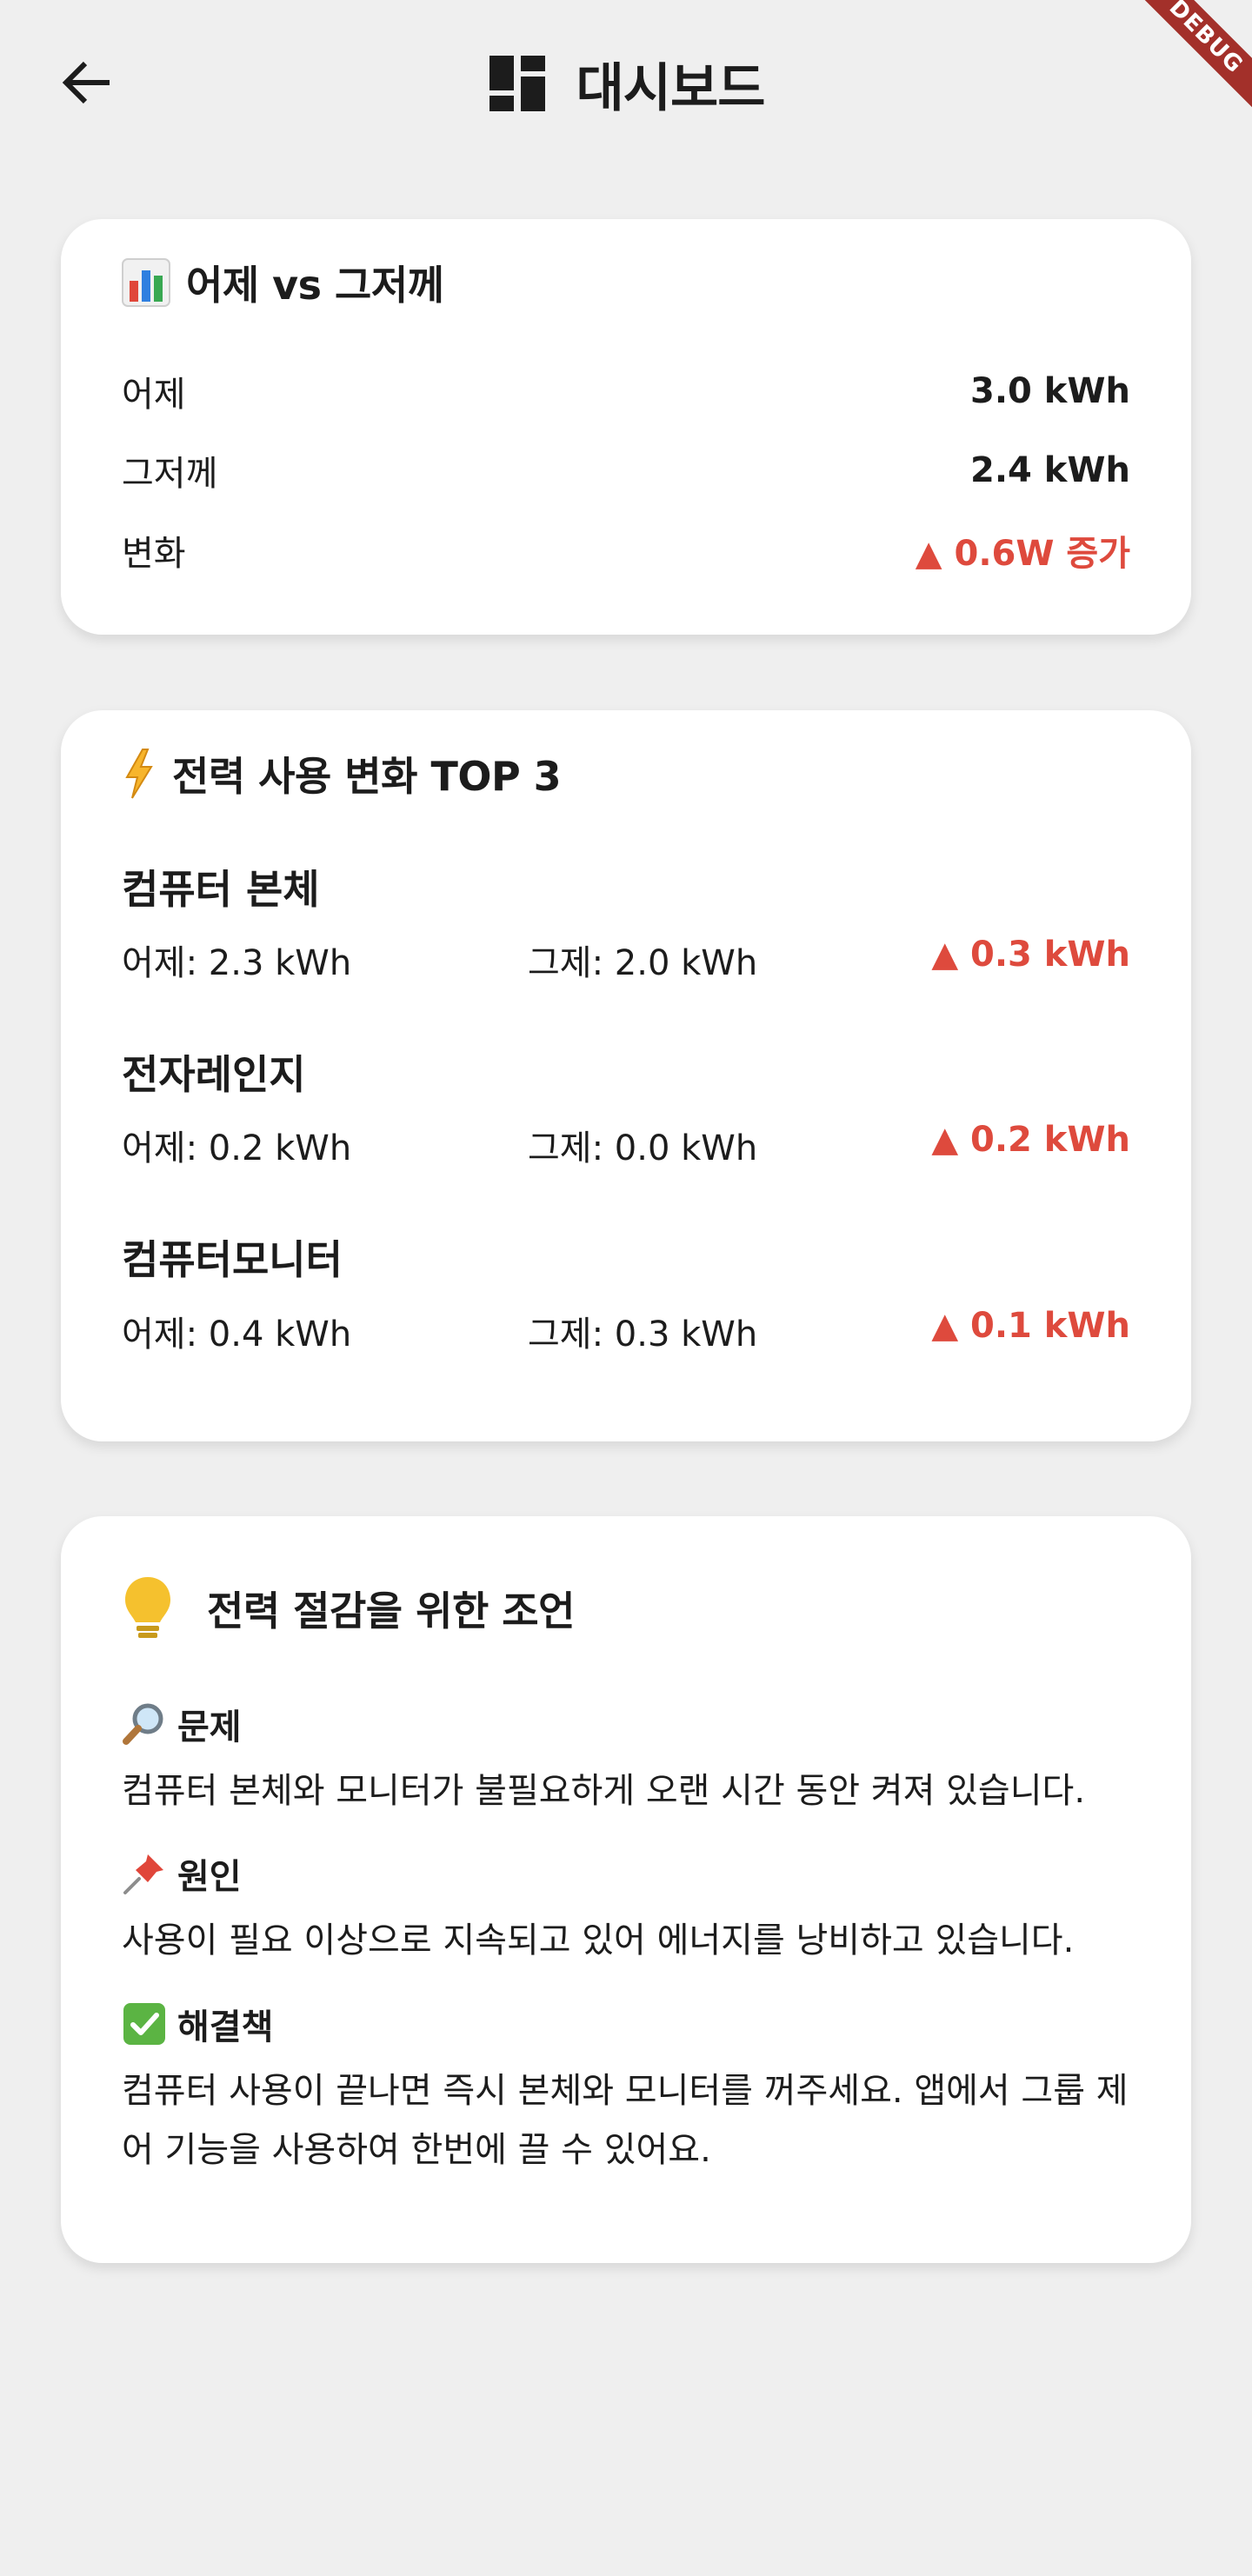 This screenshot has height=2576, width=1252. Describe the element at coordinates (154, 395) in the screenshot. I see `row-label: 어제` at that location.